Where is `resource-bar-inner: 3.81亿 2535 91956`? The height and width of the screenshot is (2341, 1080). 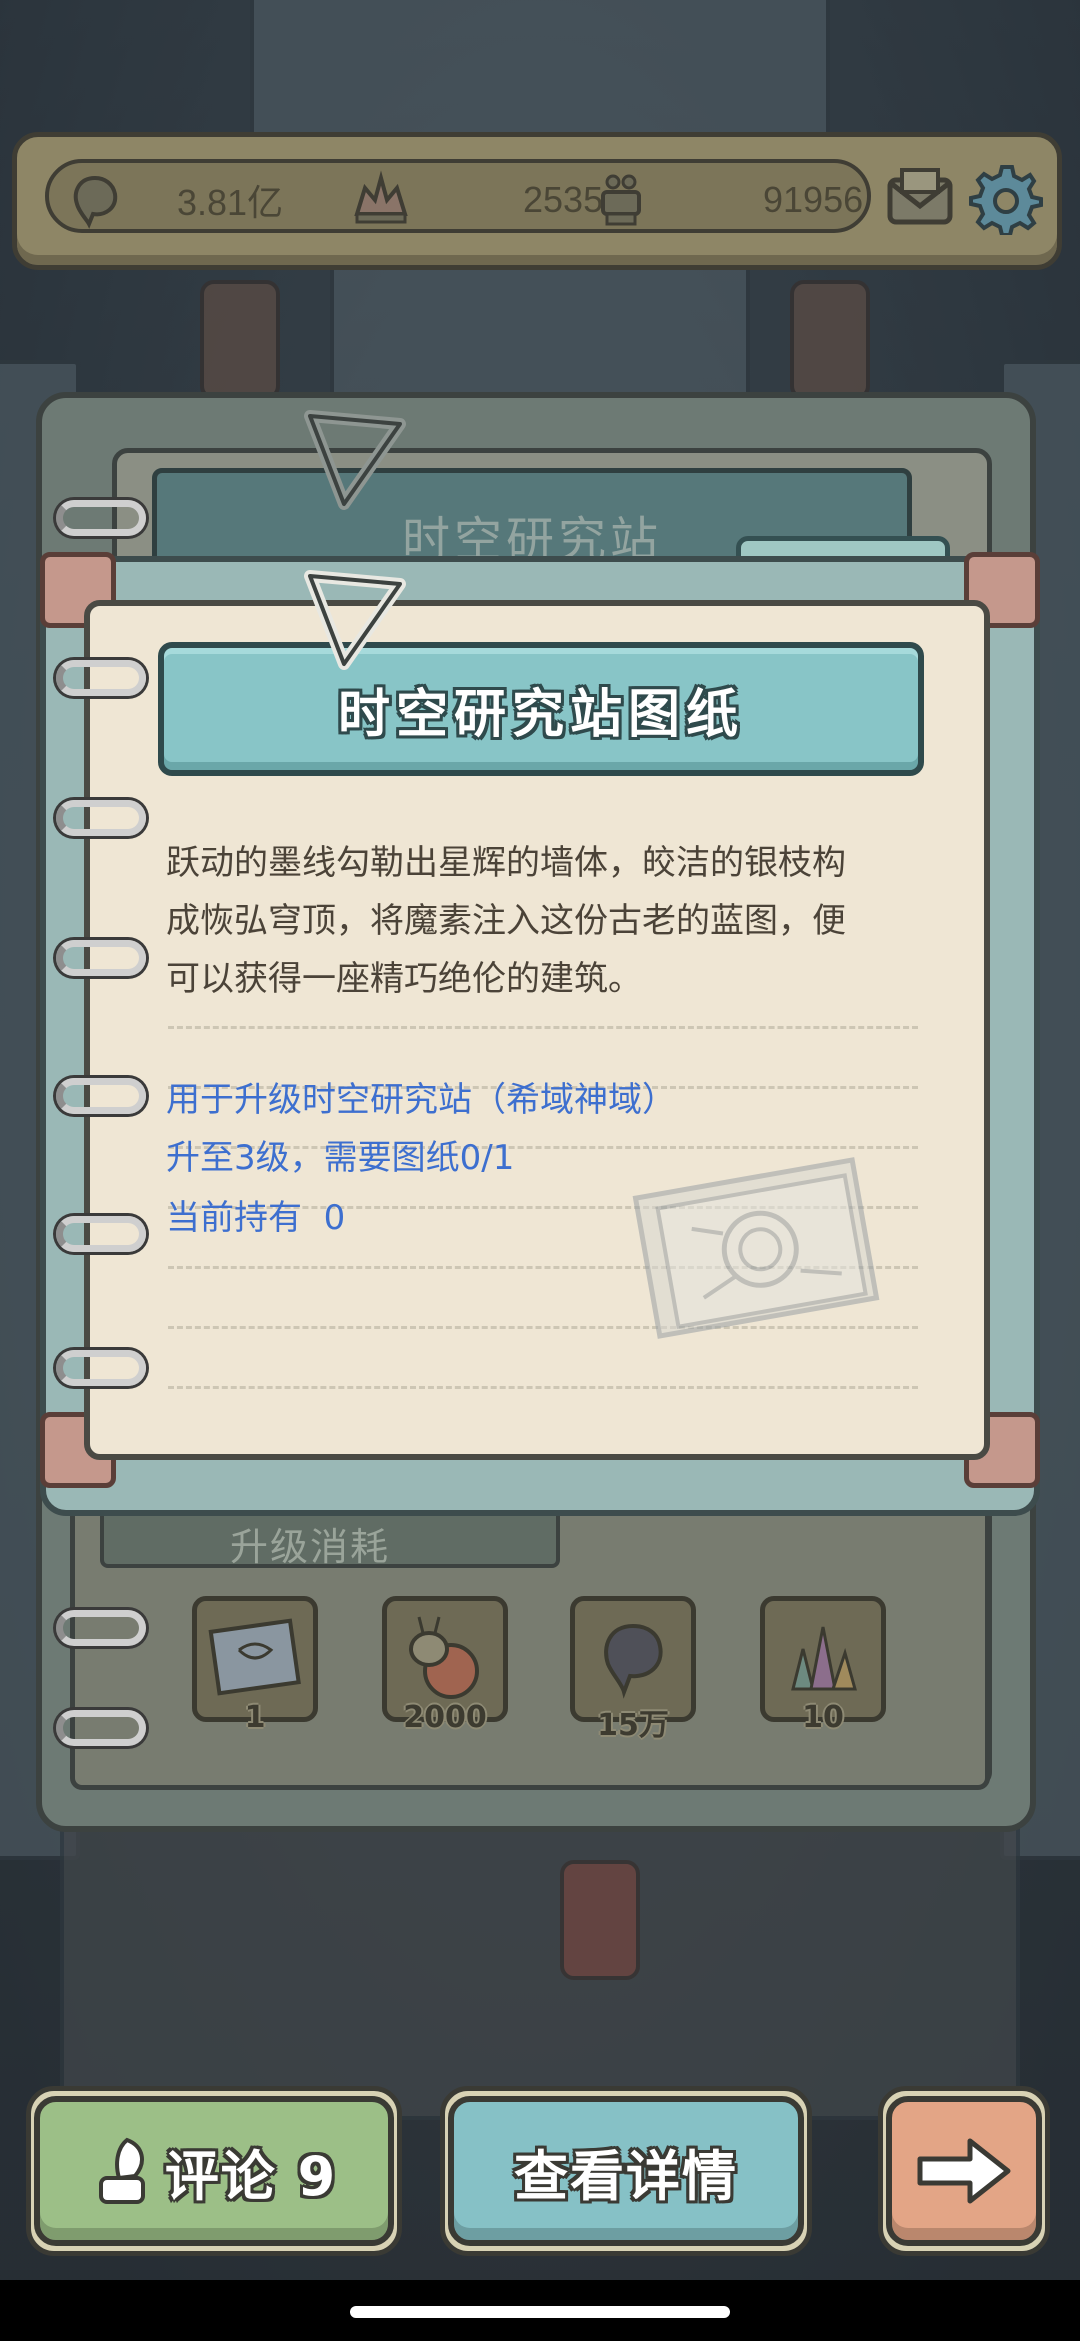 resource-bar-inner: 3.81亿 2535 91956 is located at coordinates (458, 196).